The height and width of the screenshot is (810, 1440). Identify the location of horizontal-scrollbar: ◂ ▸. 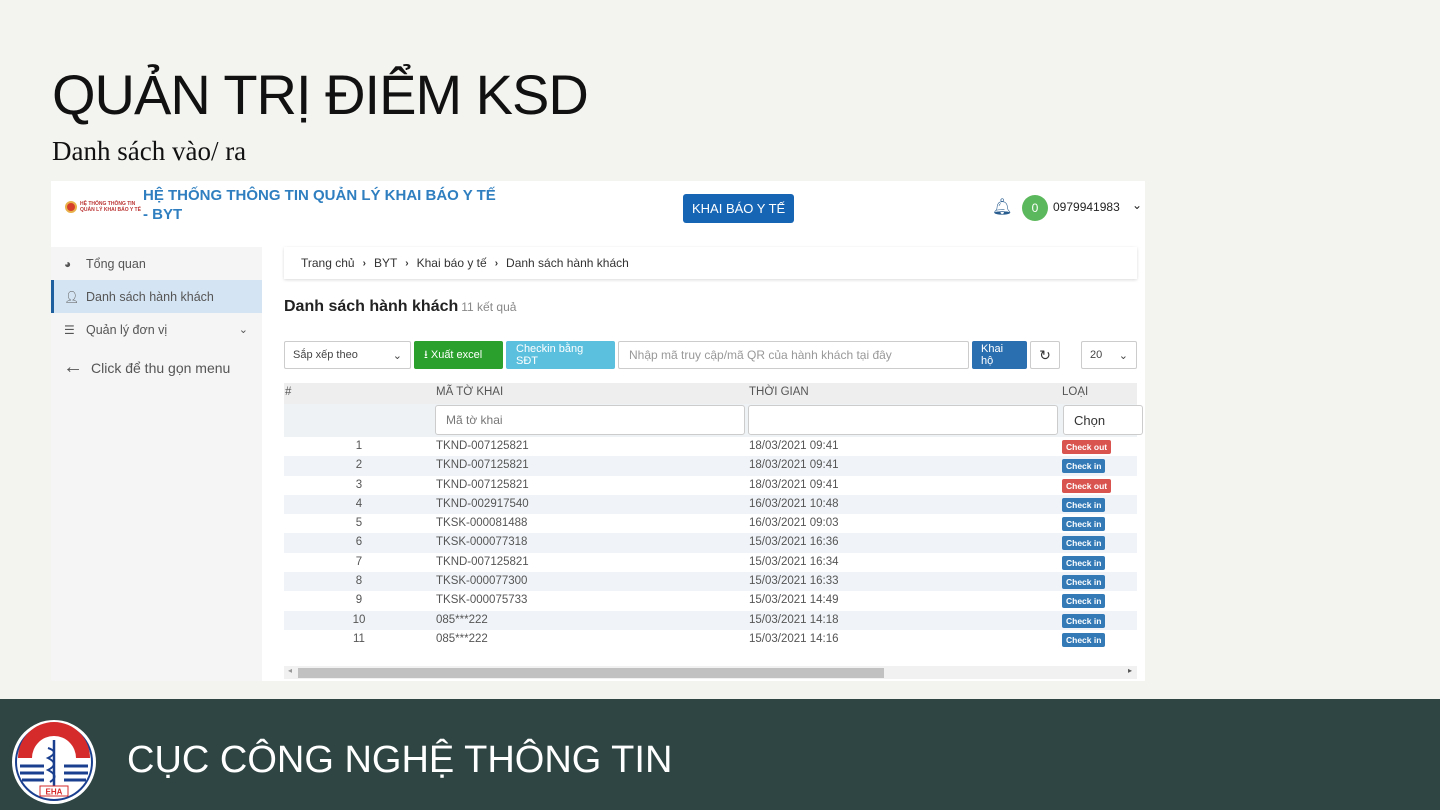
(710, 672).